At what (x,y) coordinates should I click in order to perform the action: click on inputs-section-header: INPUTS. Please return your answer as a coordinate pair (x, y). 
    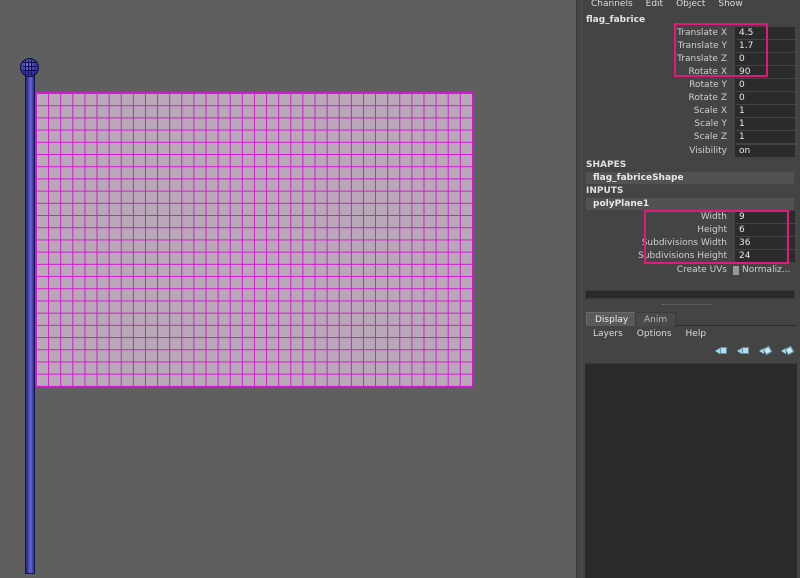
    Looking at the image, I should click on (605, 191).